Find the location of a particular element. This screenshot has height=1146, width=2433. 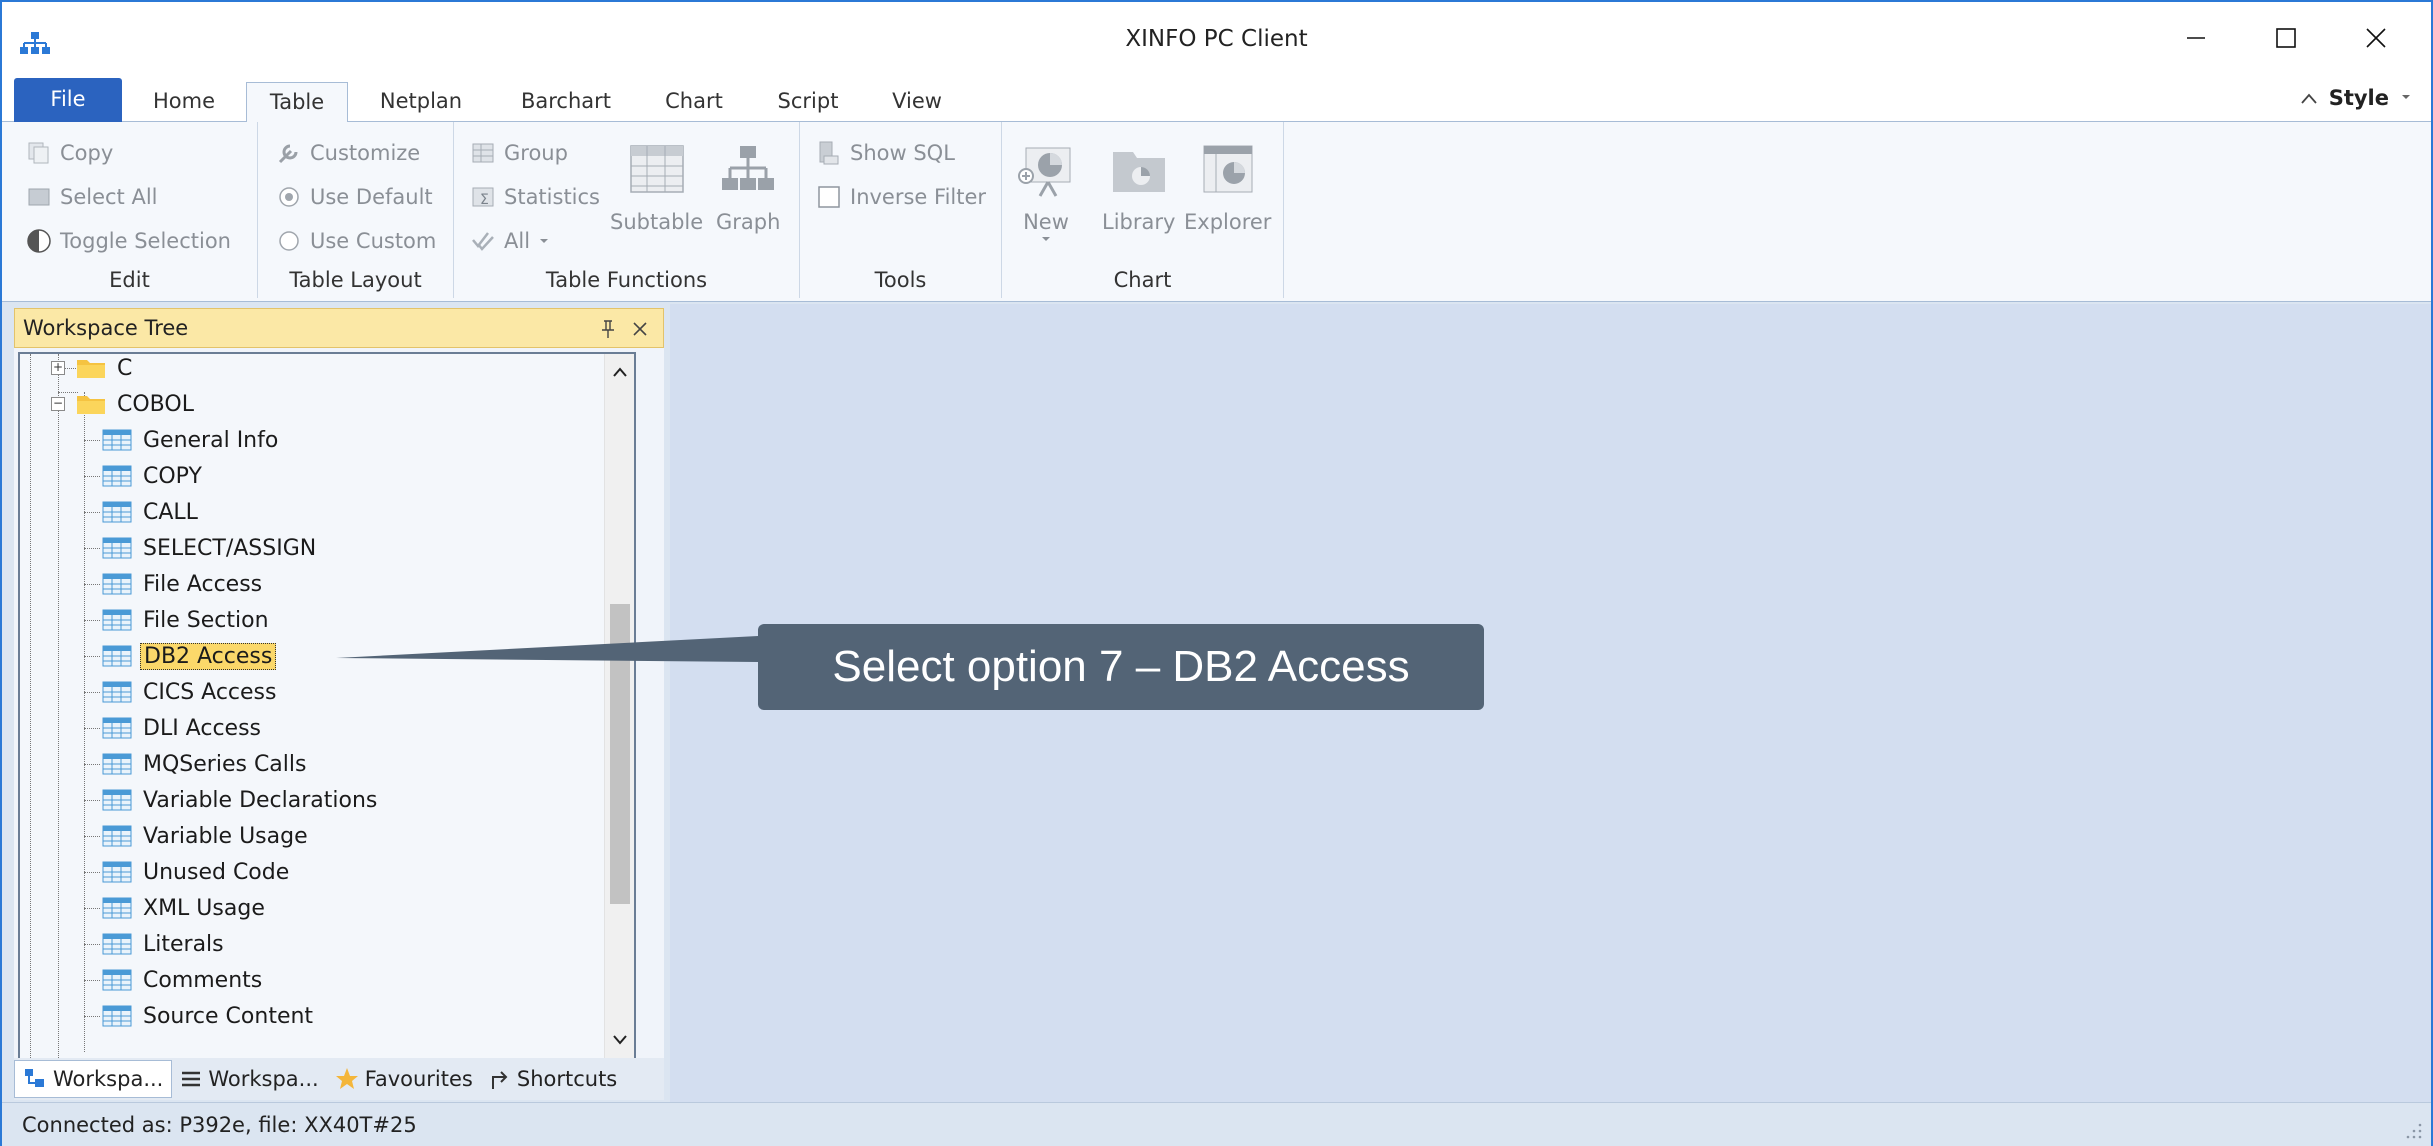

subtable-label: Subtable is located at coordinates (657, 222).